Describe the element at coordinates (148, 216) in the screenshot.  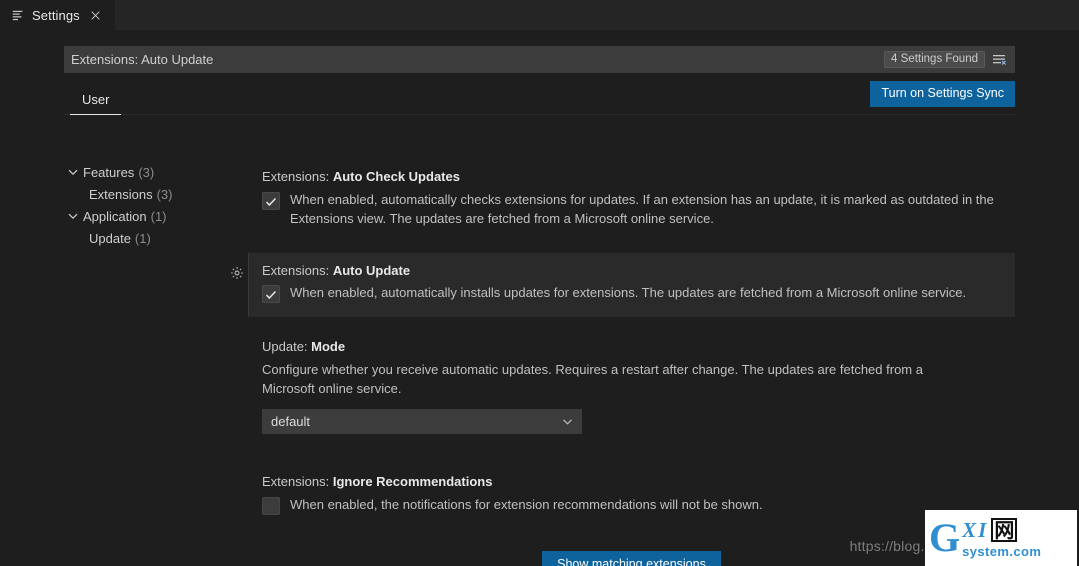
I see `toc-item-application: Application (1)` at that location.